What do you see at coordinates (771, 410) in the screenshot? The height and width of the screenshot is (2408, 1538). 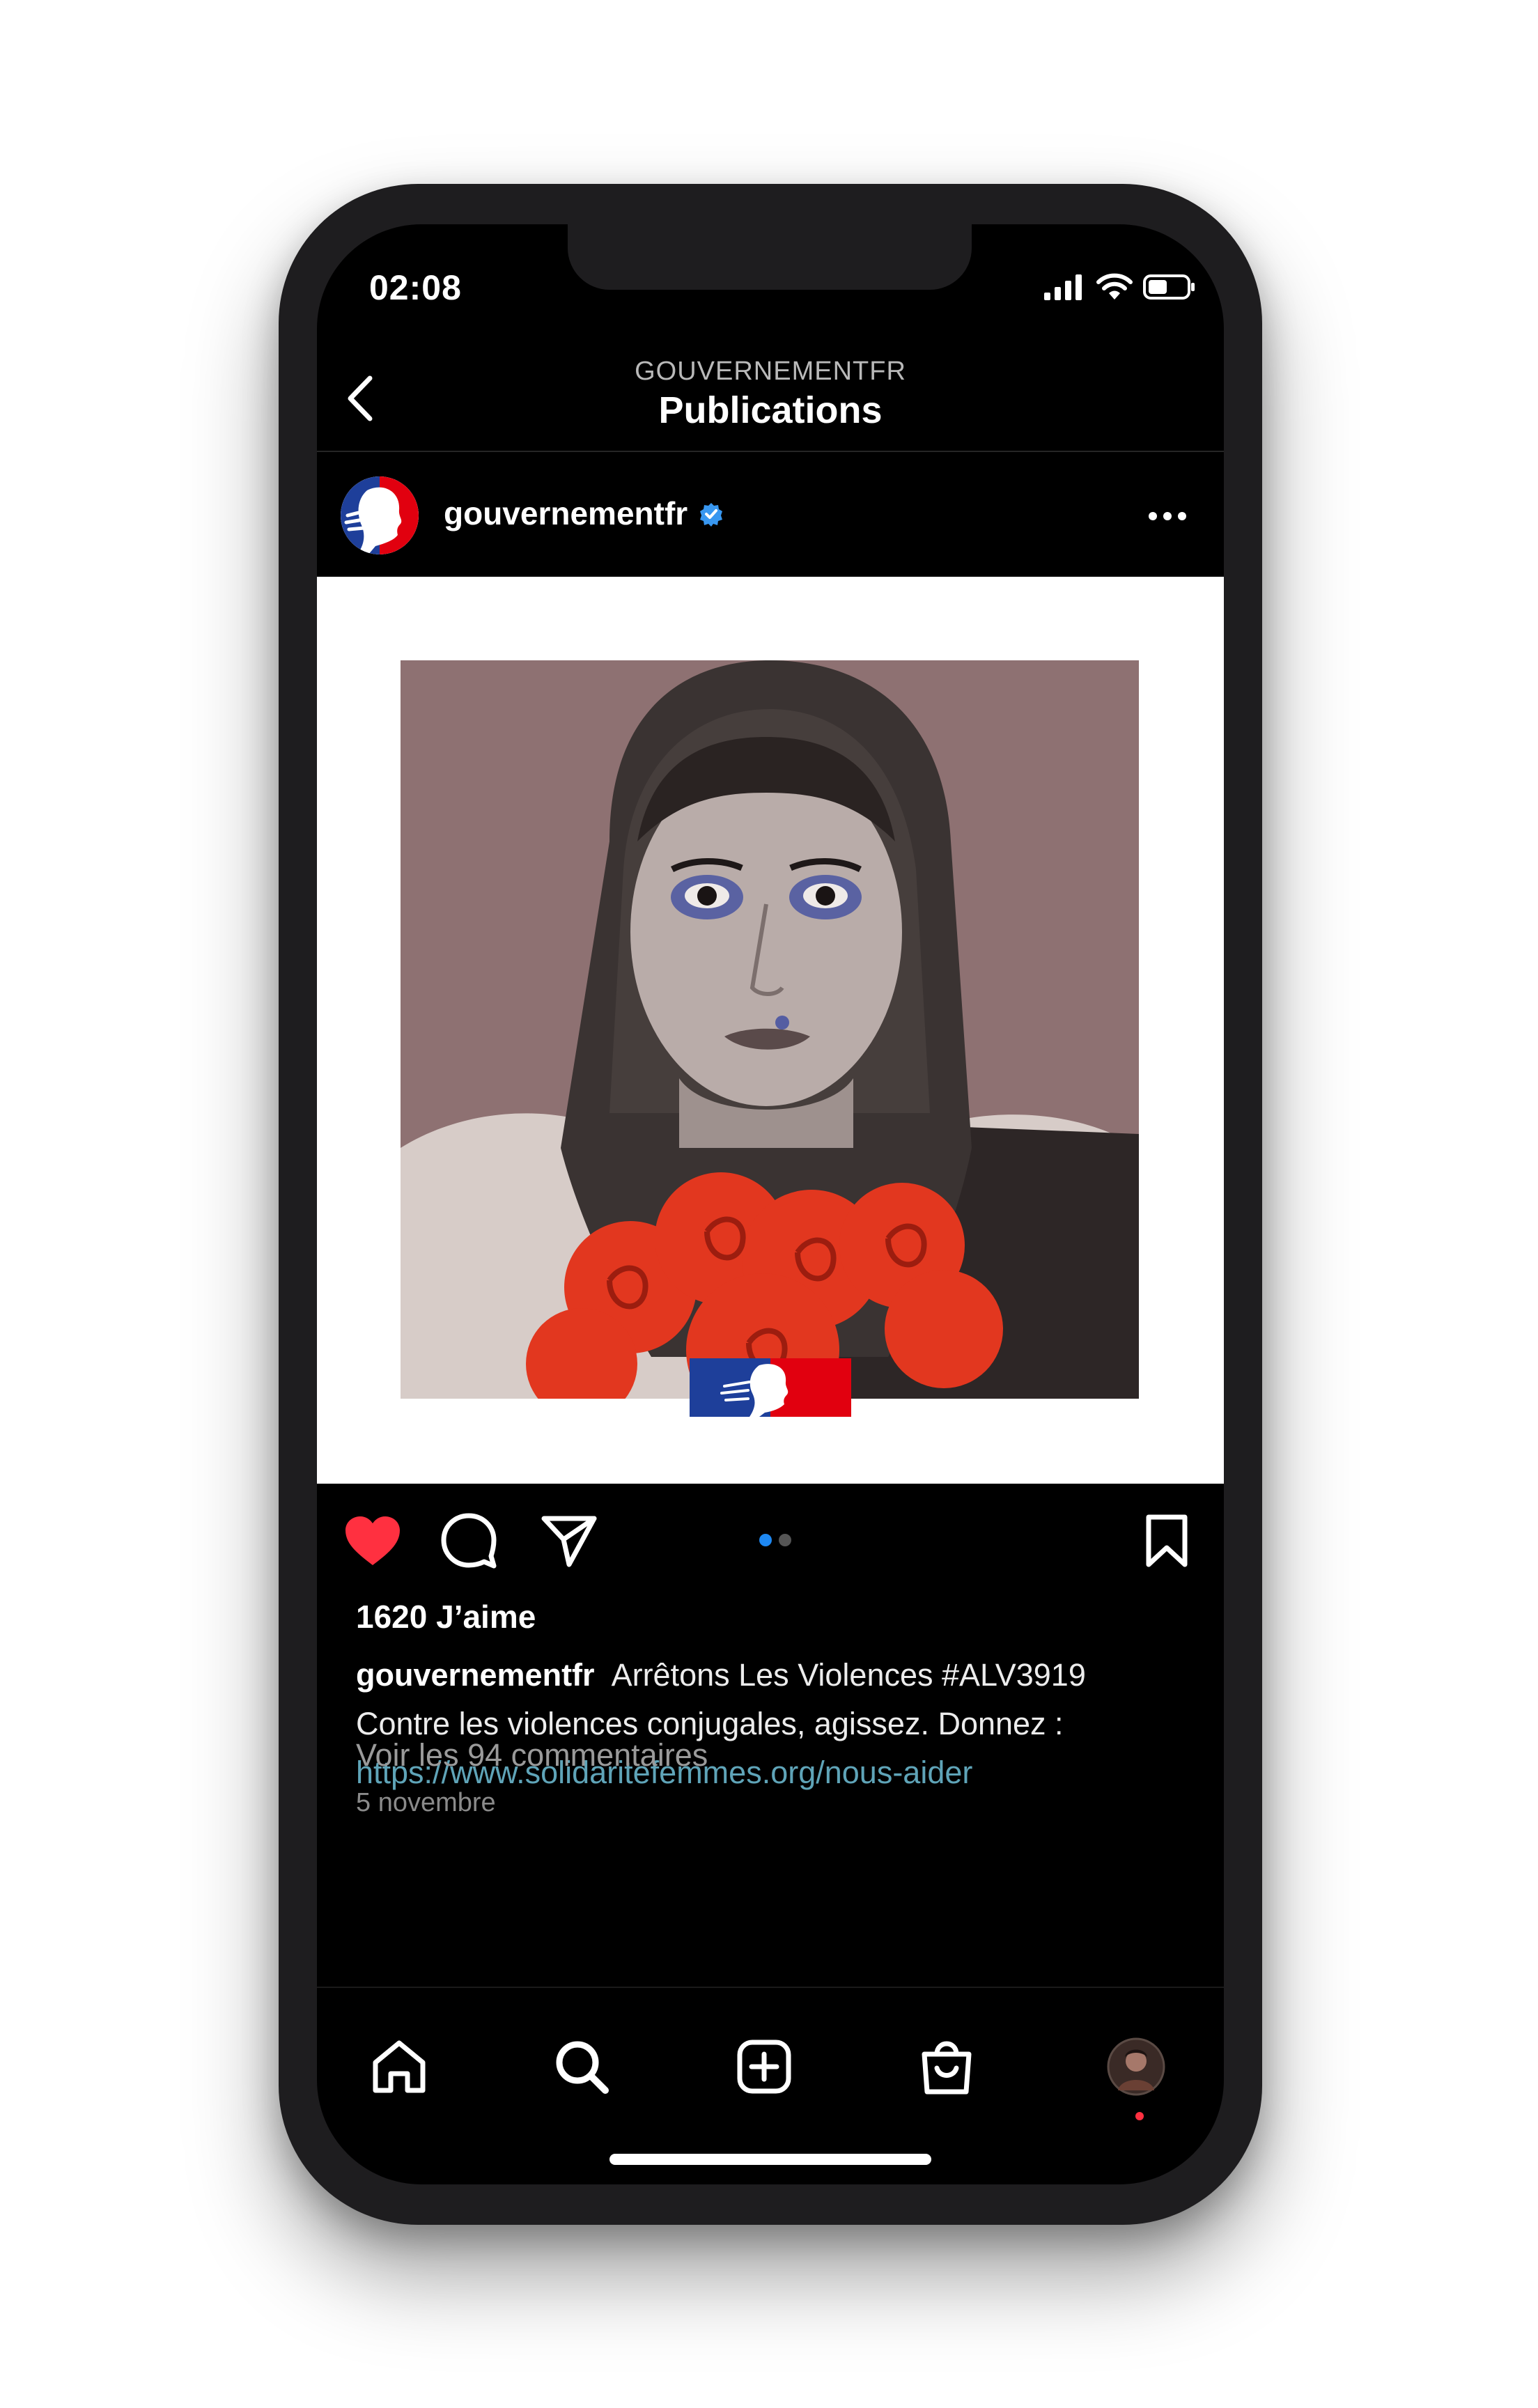 I see `page-title: Publications` at bounding box center [771, 410].